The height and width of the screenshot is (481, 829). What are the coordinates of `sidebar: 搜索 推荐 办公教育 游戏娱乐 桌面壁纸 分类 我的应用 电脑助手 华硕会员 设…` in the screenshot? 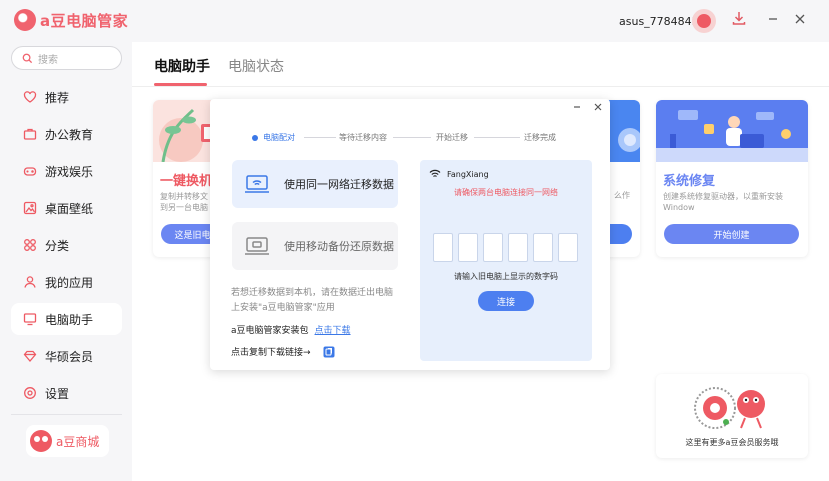 It's located at (66, 261).